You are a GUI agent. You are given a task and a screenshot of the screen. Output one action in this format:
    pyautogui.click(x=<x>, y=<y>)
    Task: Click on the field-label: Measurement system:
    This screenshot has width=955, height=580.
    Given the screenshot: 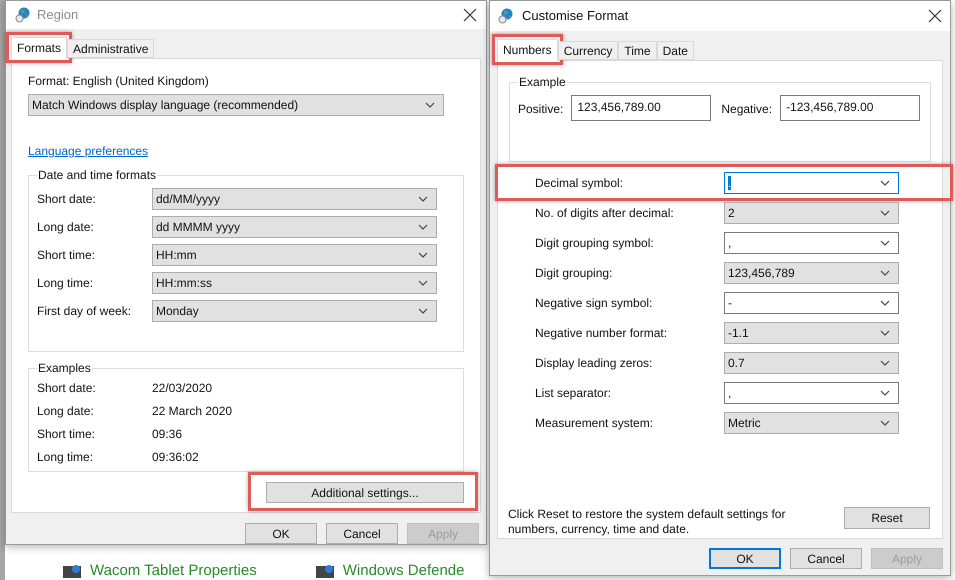 What is the action you would take?
    pyautogui.click(x=594, y=423)
    